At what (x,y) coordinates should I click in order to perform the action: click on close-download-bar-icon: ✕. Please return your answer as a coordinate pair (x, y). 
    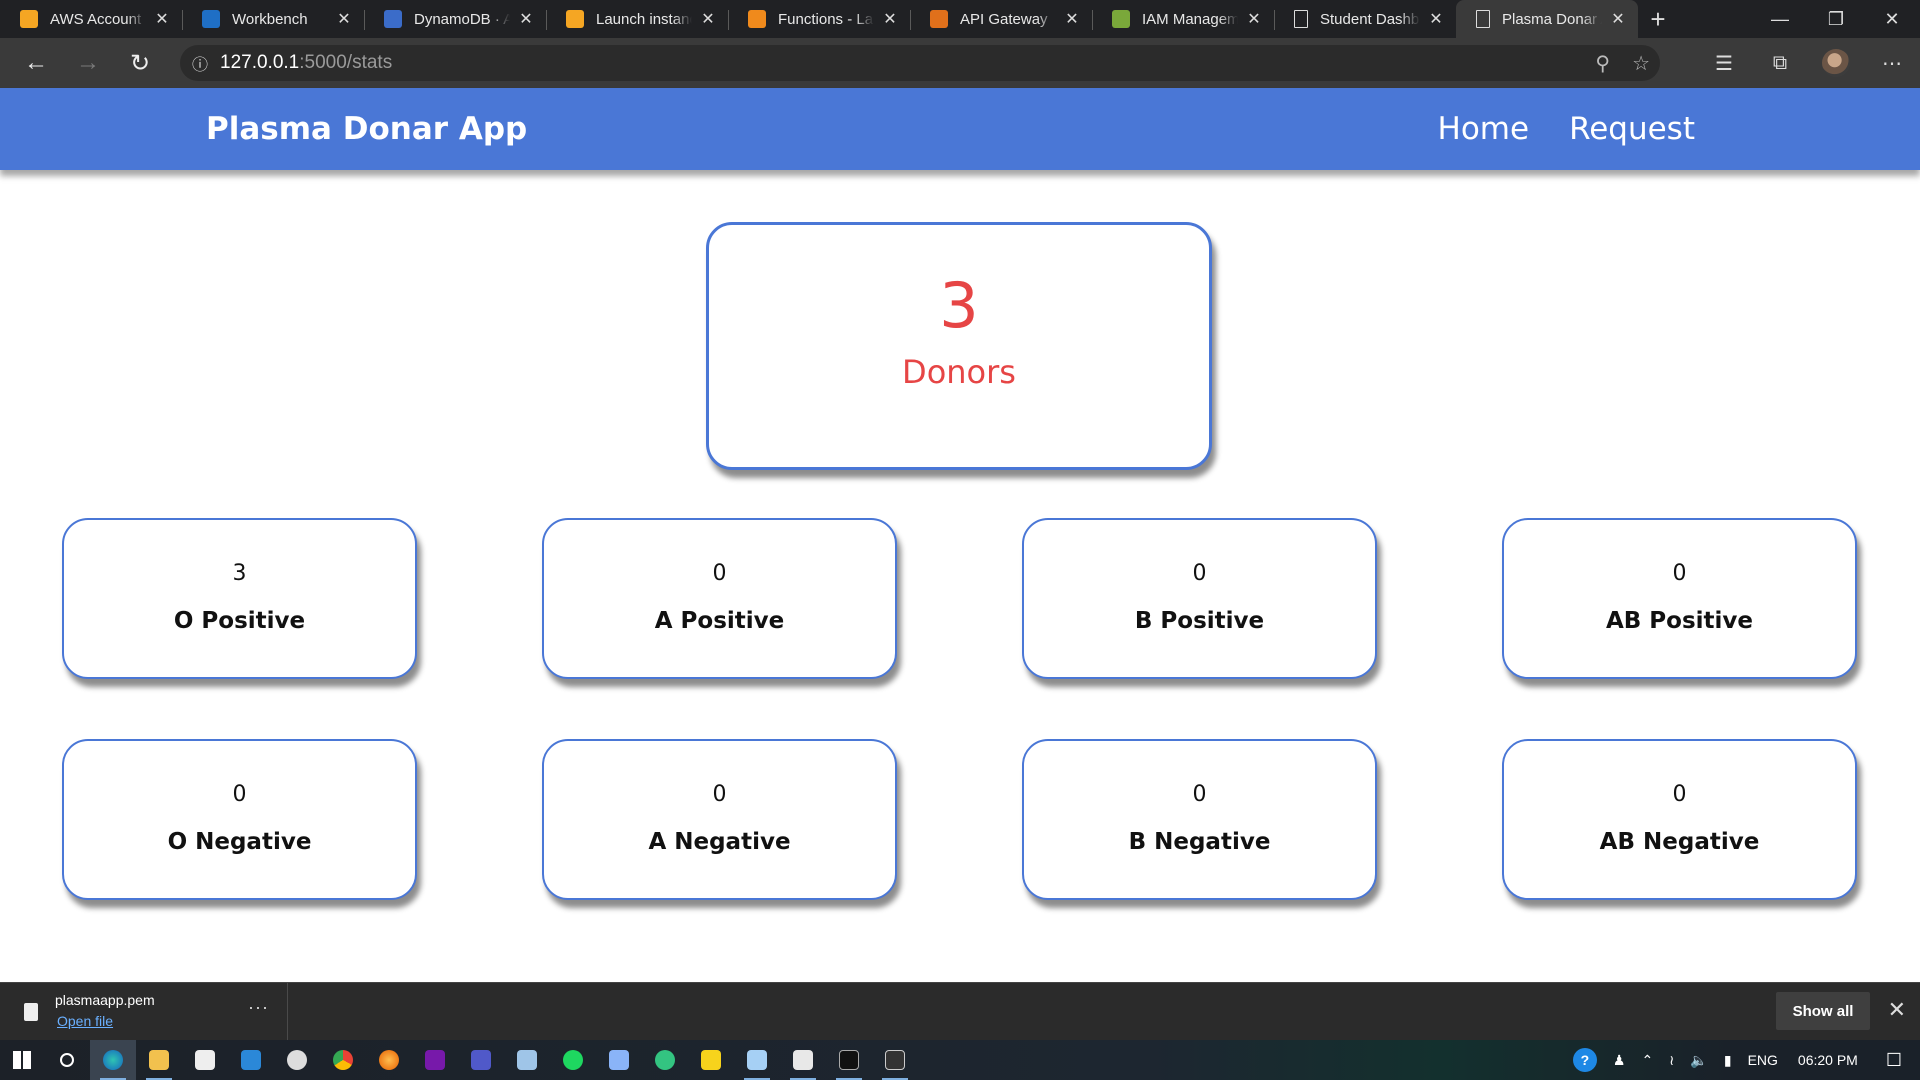
    Looking at the image, I should click on (1897, 1010).